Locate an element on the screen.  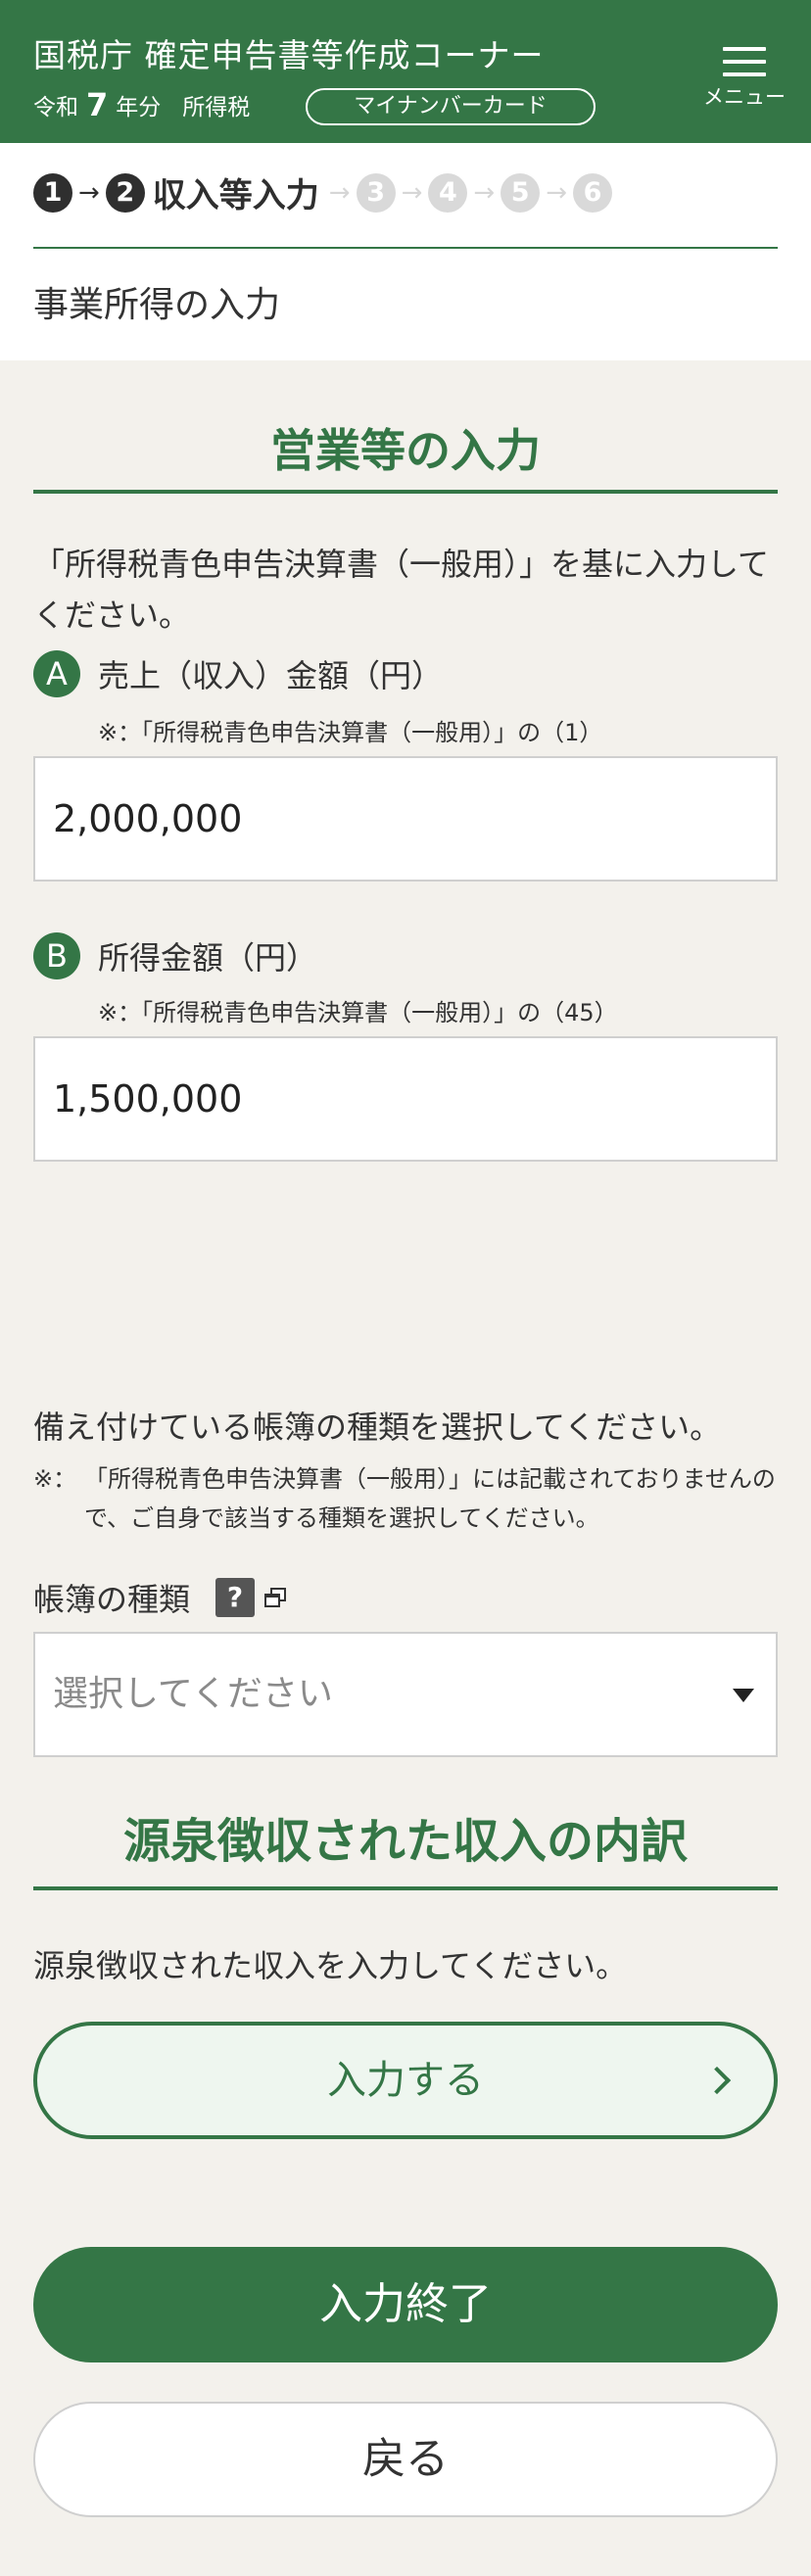
income-amount-label: B 所得金額（円） is located at coordinates (175, 956).